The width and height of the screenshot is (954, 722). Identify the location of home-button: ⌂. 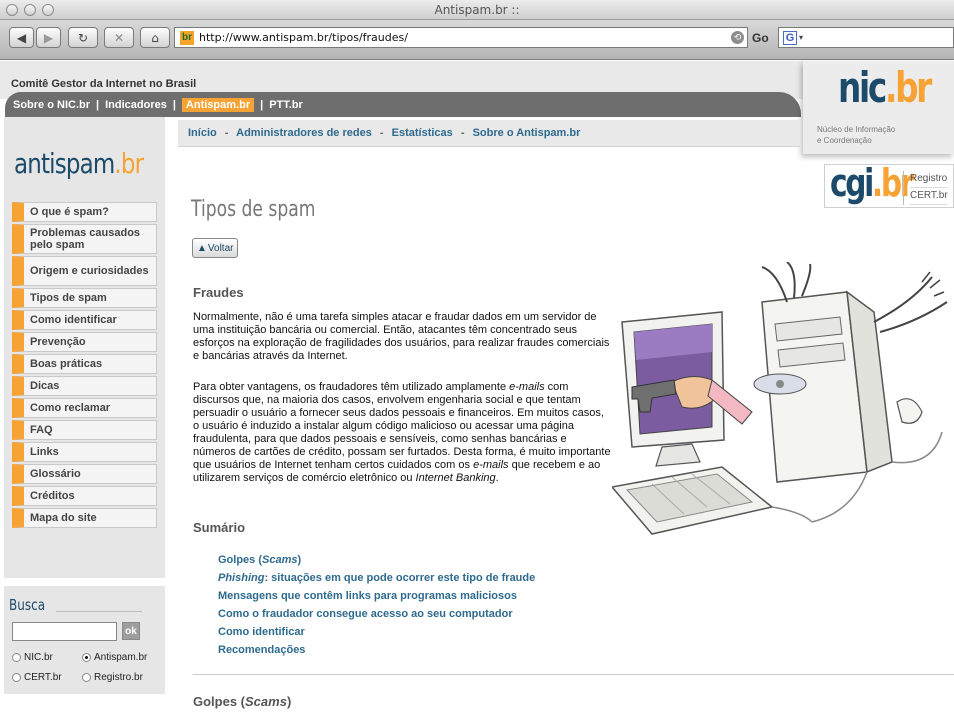
(155, 37).